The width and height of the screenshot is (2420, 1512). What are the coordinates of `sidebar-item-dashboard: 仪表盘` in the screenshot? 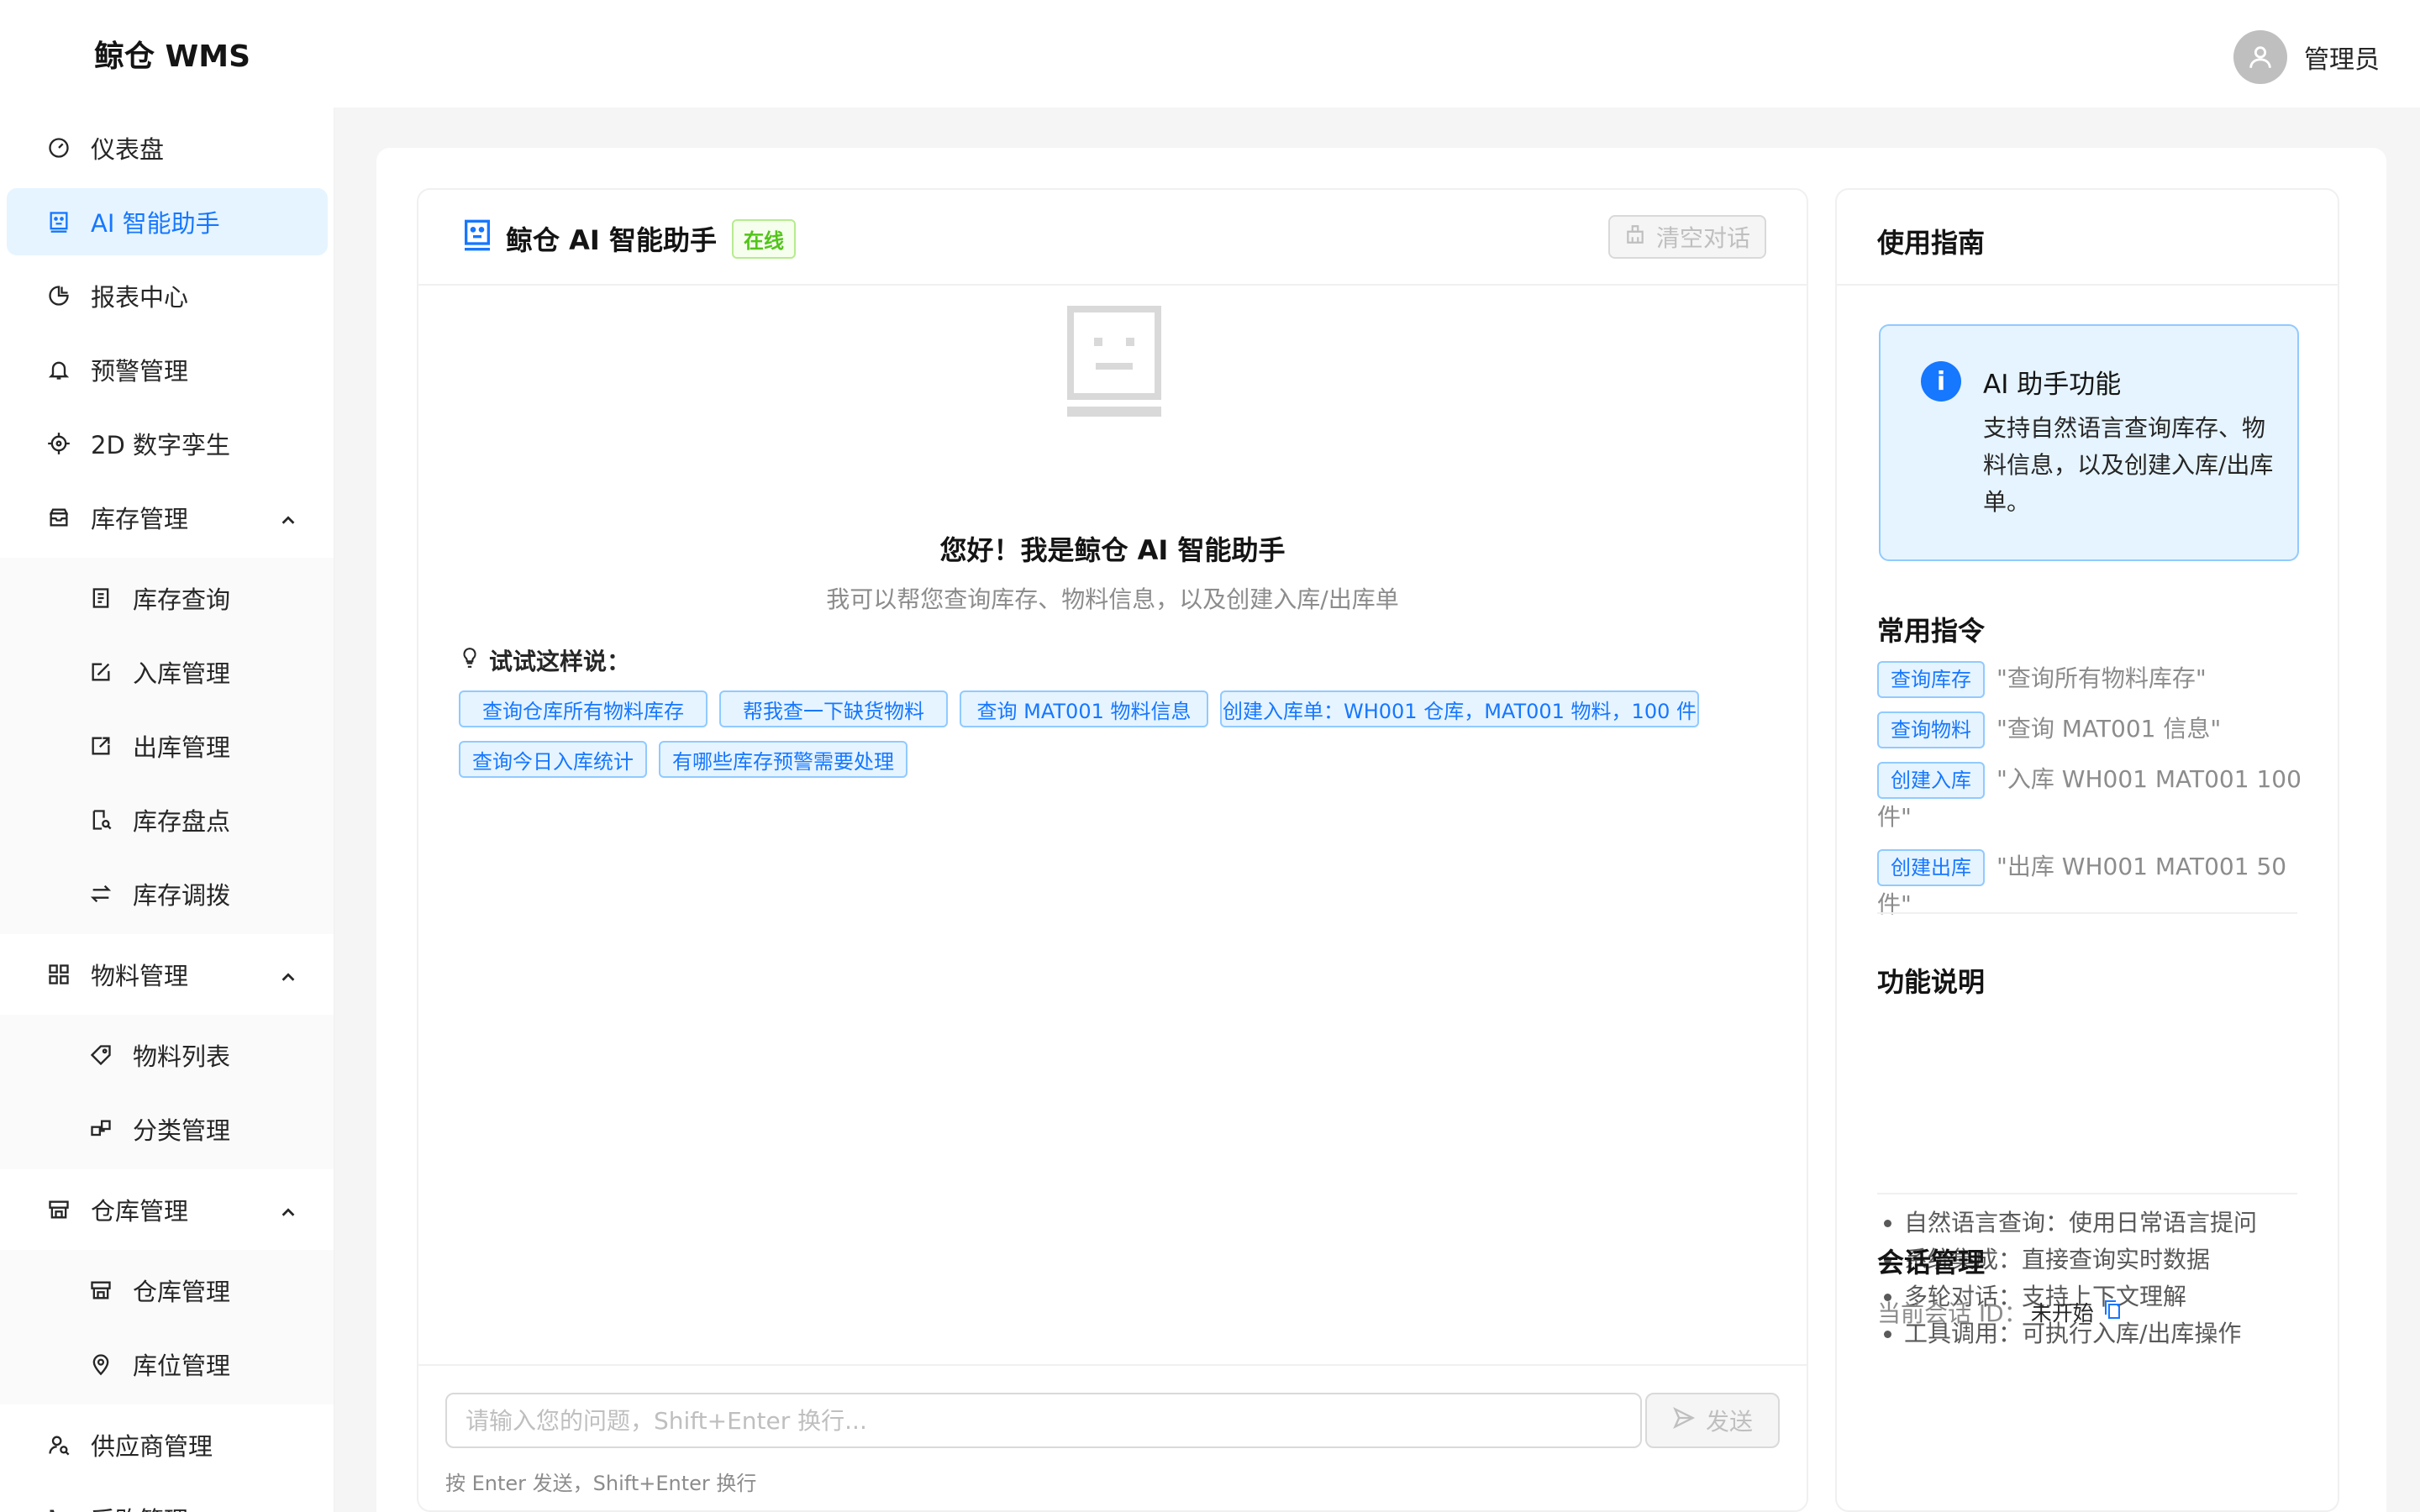 It's located at (167, 147).